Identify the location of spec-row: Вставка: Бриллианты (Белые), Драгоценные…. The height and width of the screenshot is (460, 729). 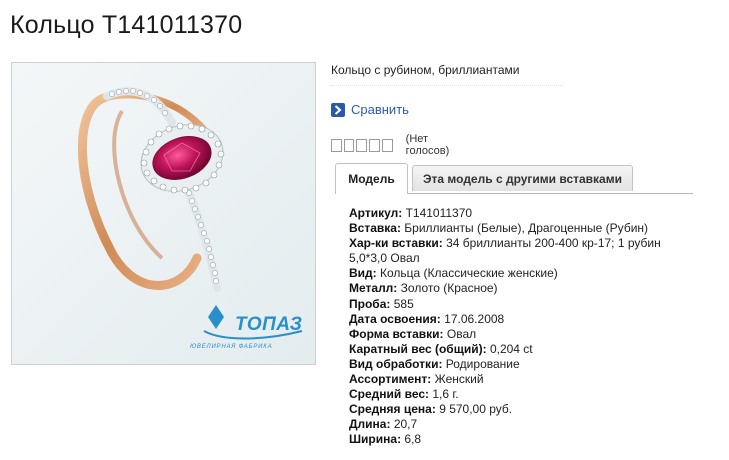
(514, 228).